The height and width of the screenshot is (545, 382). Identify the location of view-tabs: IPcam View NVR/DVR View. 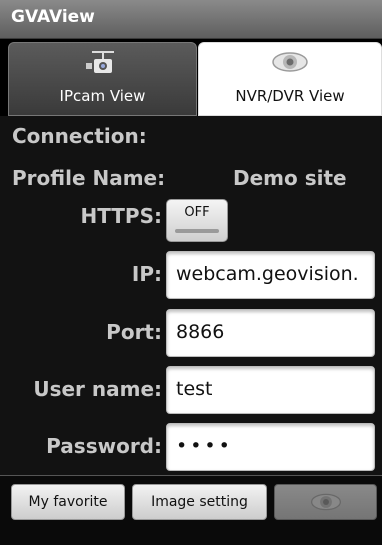
(195, 79).